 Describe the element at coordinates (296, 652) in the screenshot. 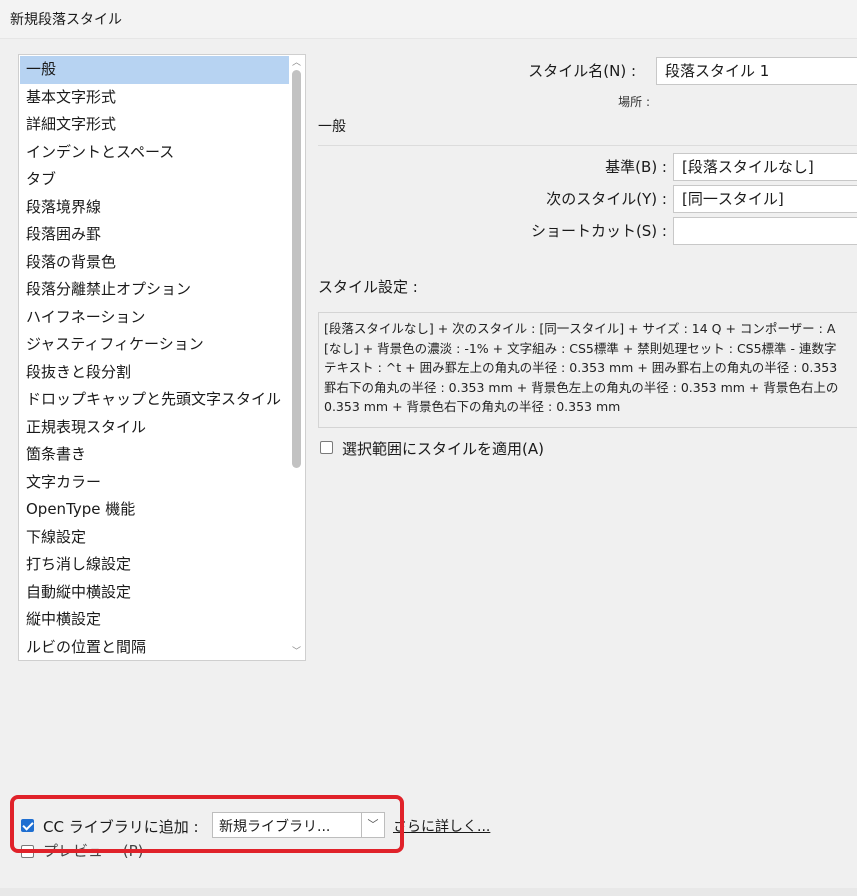

I see `scroll-down-icon: ﹀` at that location.